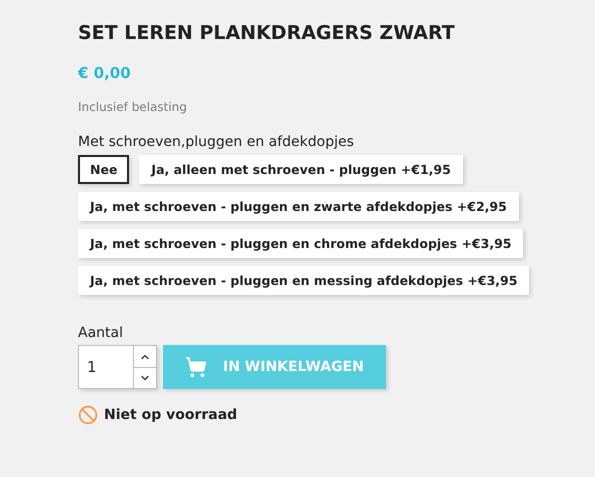  Describe the element at coordinates (266, 33) in the screenshot. I see `product-title: SET LEREN PLANKDRAGERS ZWART` at that location.